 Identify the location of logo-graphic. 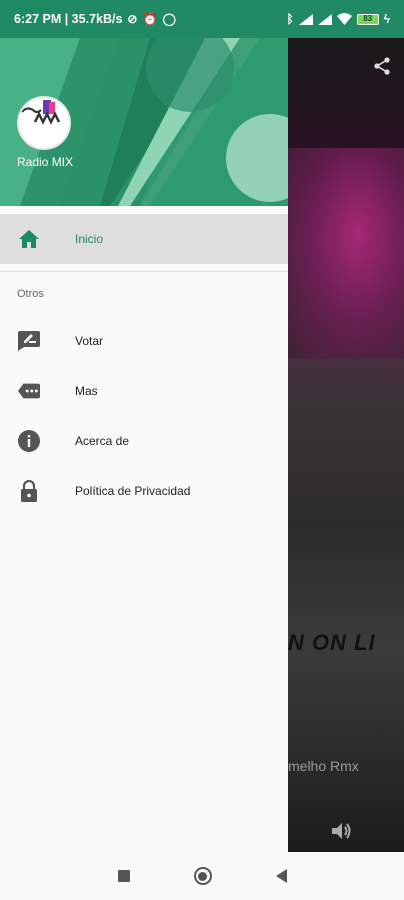
(41, 112).